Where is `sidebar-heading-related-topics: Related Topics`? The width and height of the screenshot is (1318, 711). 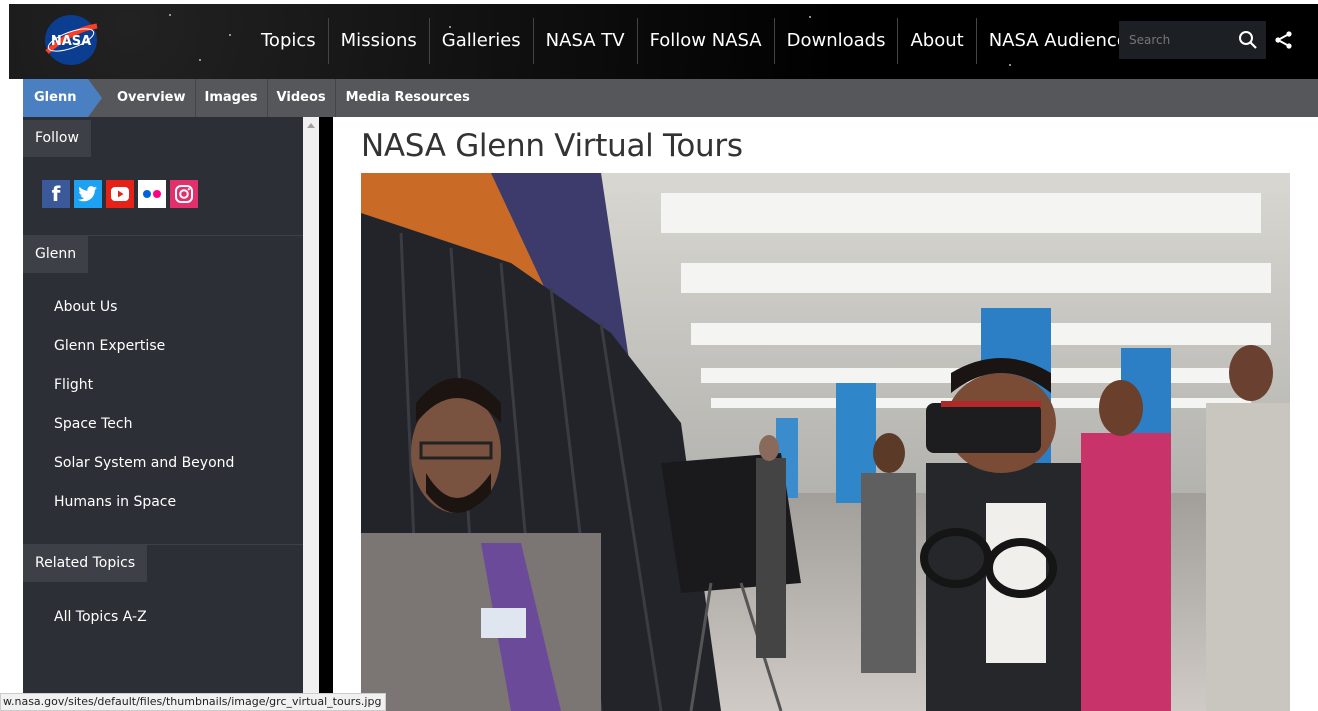
sidebar-heading-related-topics: Related Topics is located at coordinates (85, 563).